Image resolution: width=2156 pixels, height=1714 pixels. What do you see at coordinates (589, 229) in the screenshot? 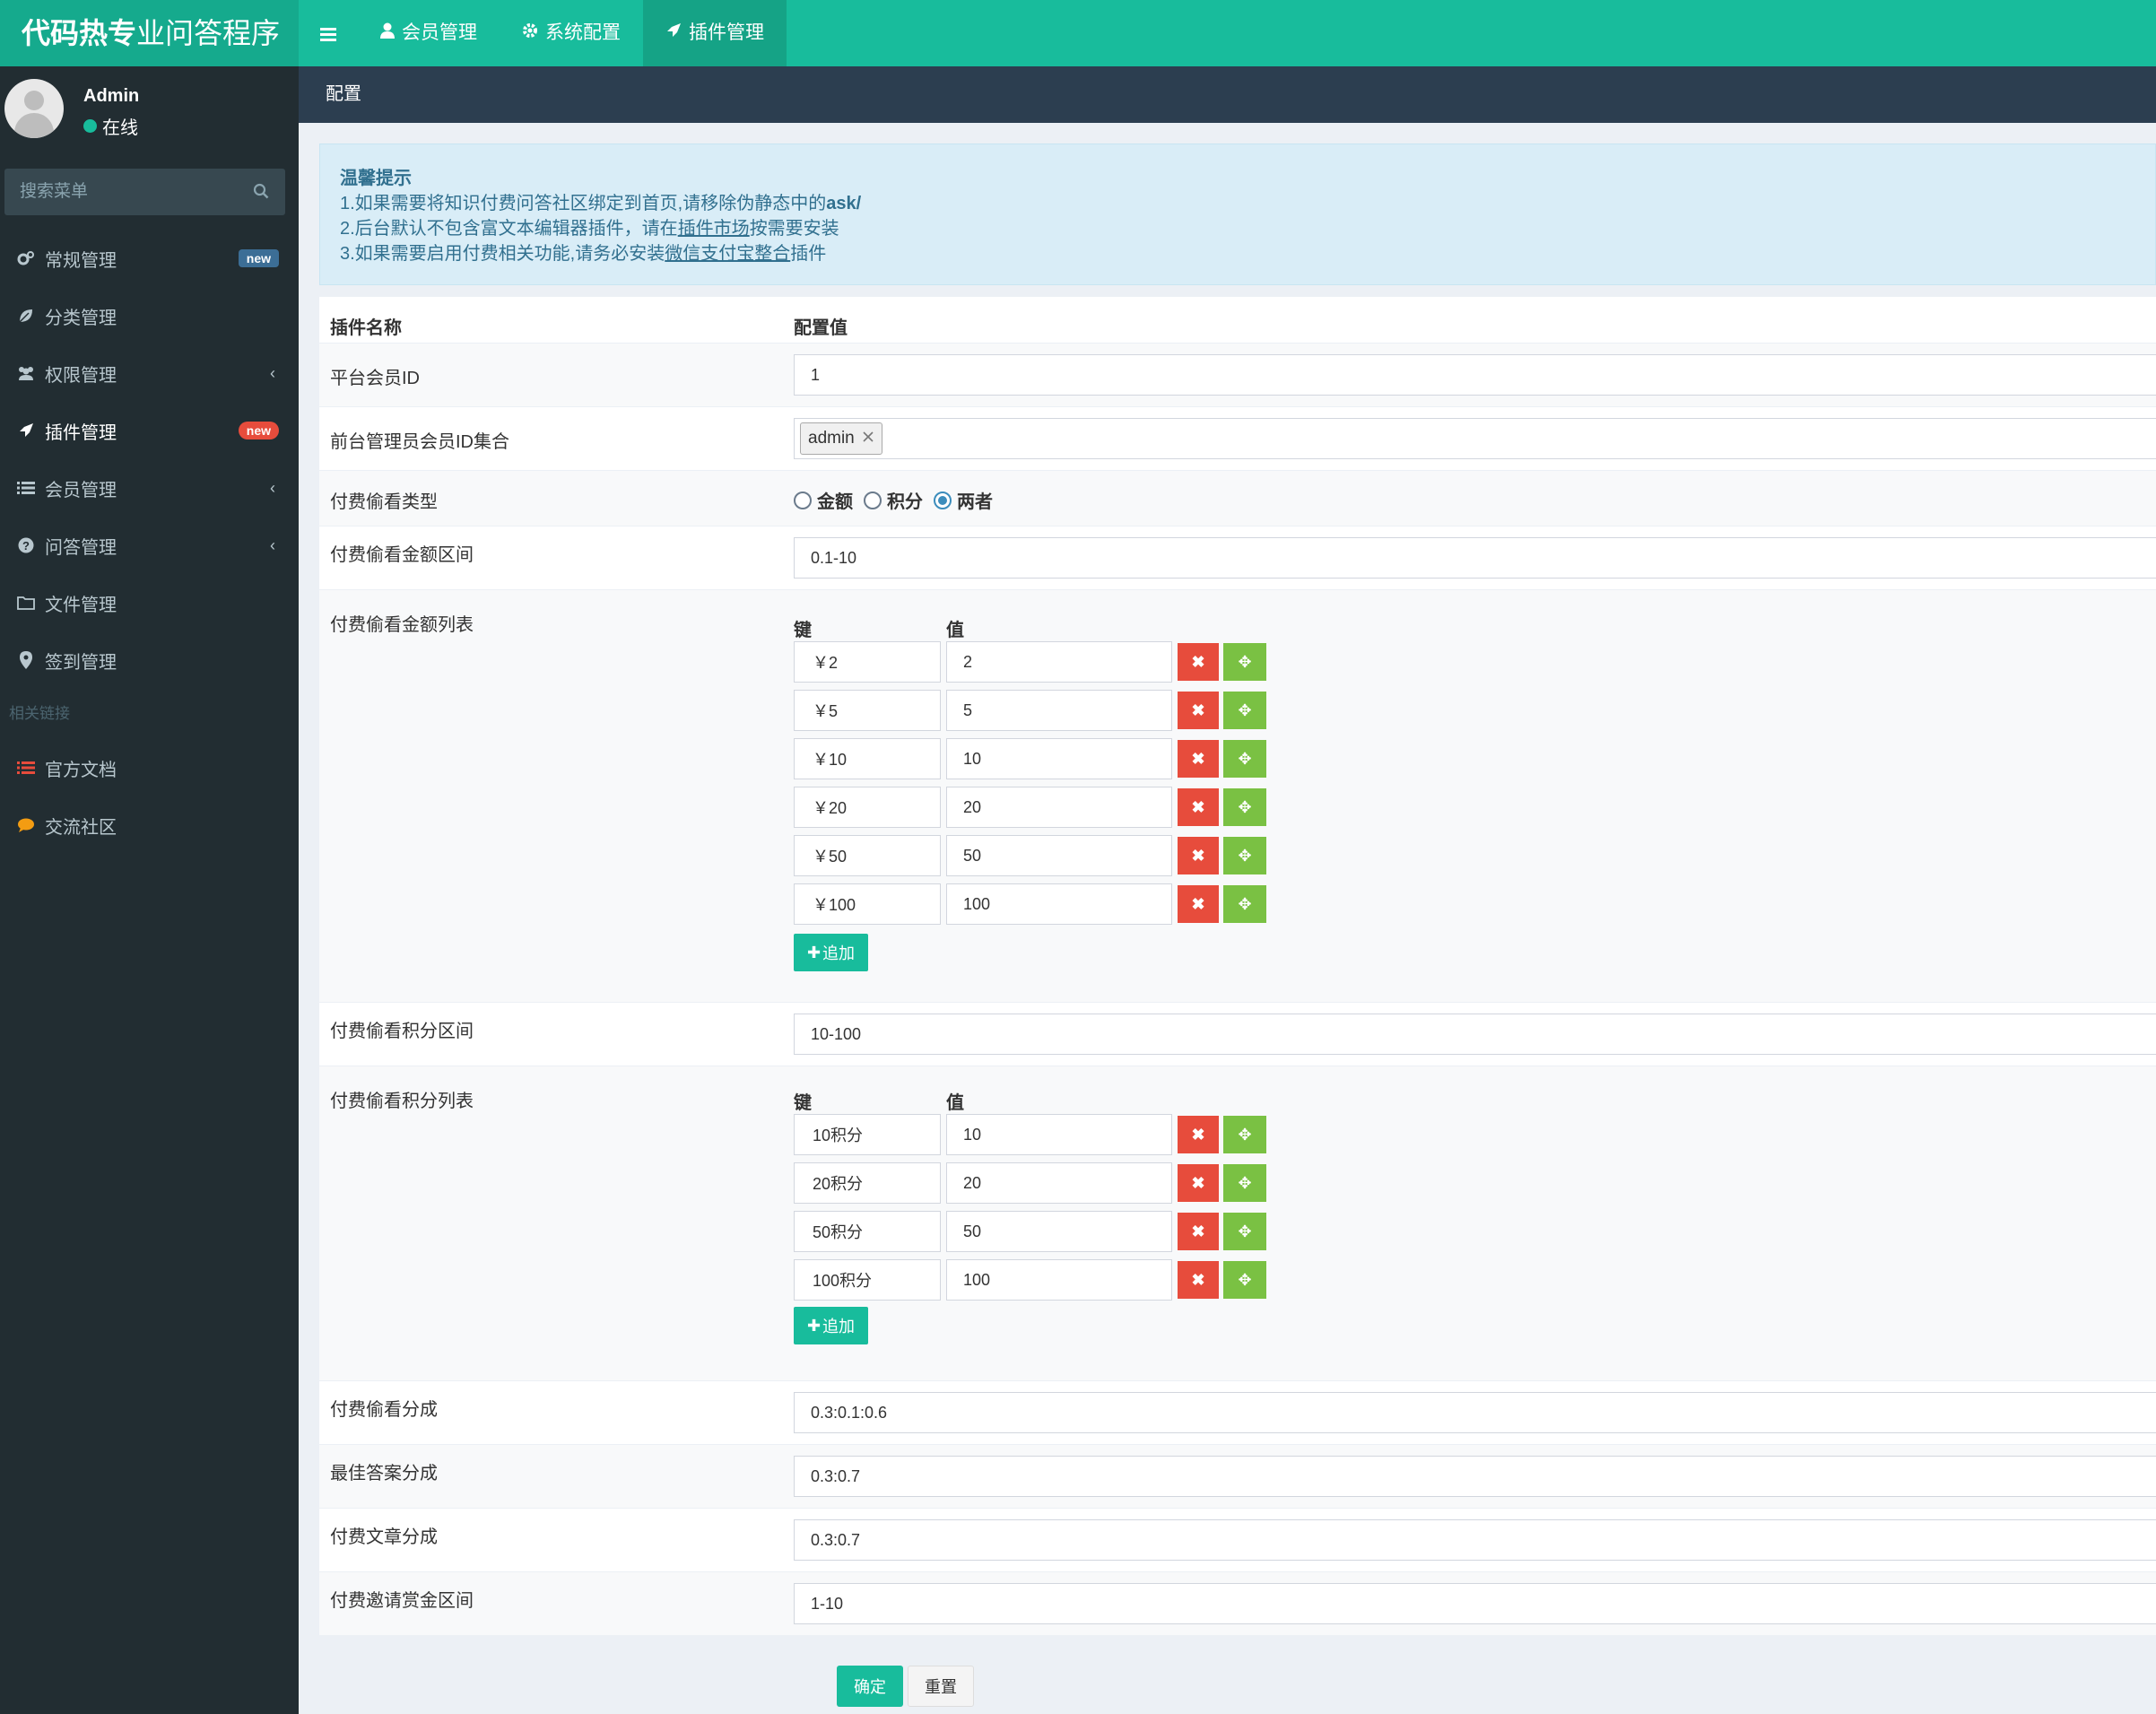
I see `tips-line-2: 2.后台默认不包含富文本编辑器插件，请在插件市场按需要安装` at bounding box center [589, 229].